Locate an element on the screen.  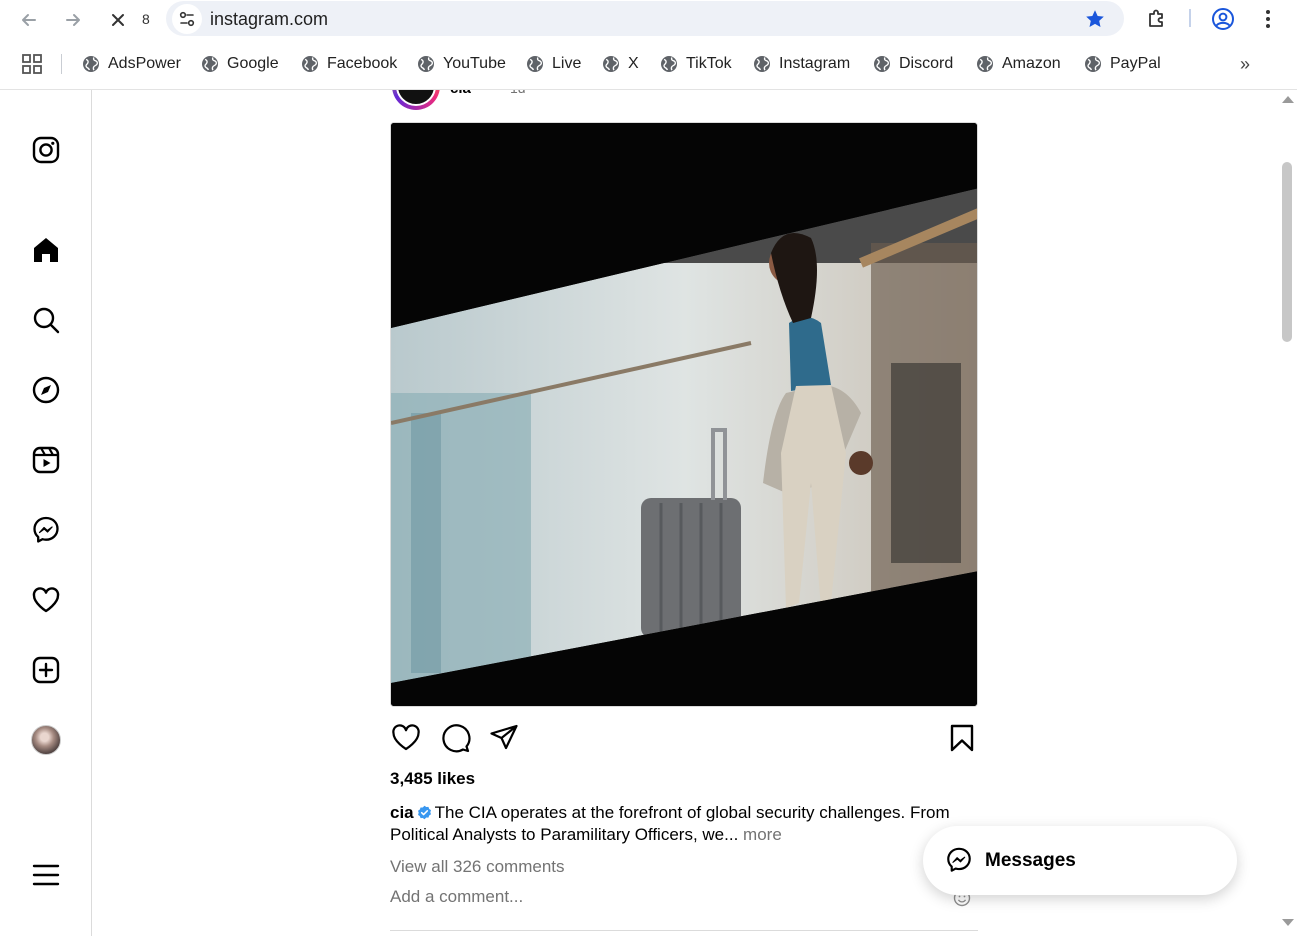
bookmark-discord: Discord is located at coordinates (913, 64).